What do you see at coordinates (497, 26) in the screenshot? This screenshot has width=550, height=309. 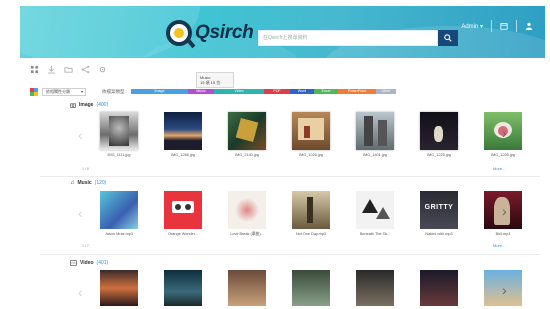 I see `header-actions: Admin ▾` at bounding box center [497, 26].